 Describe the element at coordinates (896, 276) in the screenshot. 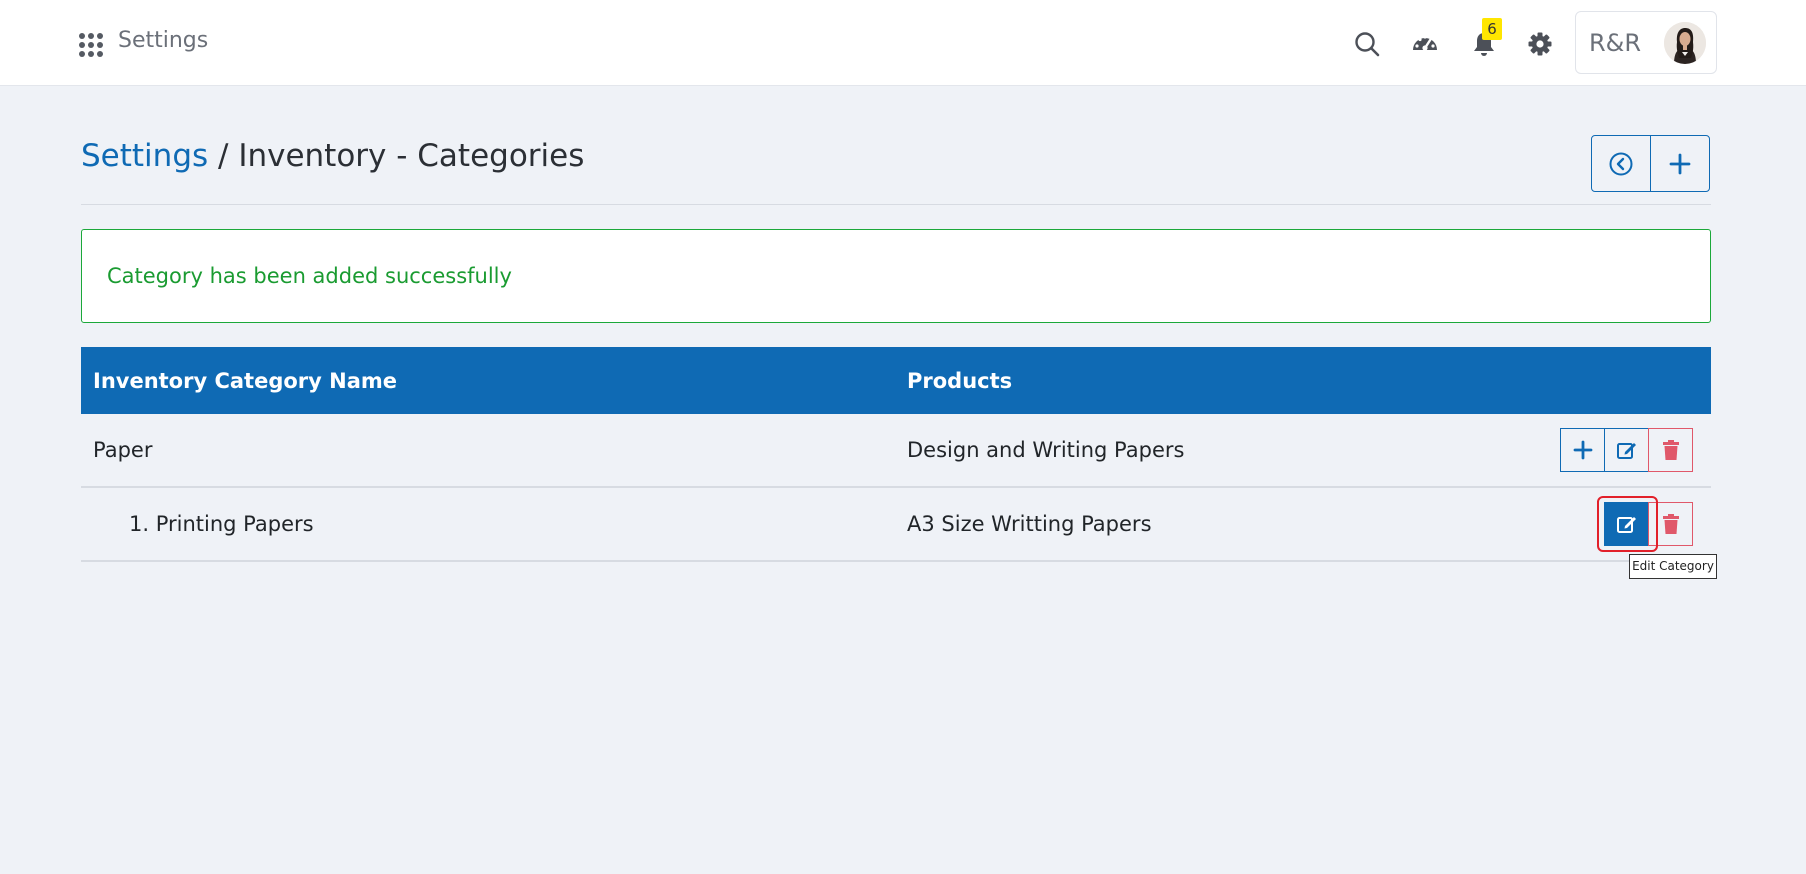

I see `success-alert: Category has been added successfully` at that location.